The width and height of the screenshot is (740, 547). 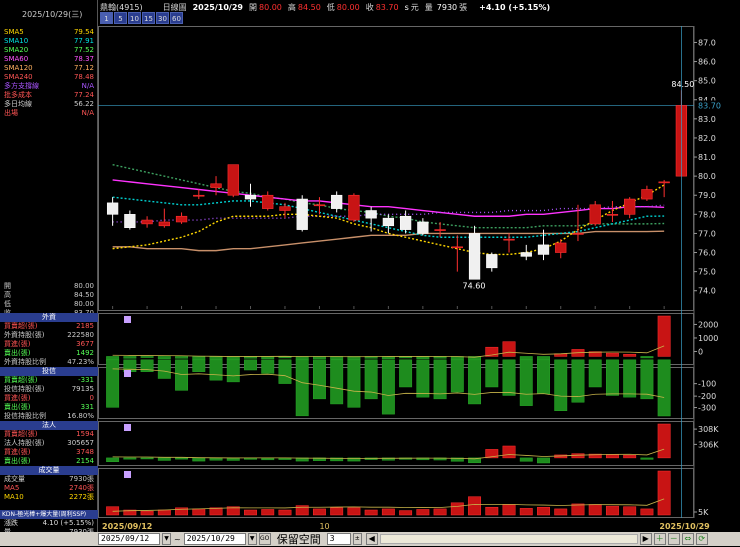 What do you see at coordinates (17, 407) in the screenshot?
I see `trust-key: 賣出(張)` at bounding box center [17, 407].